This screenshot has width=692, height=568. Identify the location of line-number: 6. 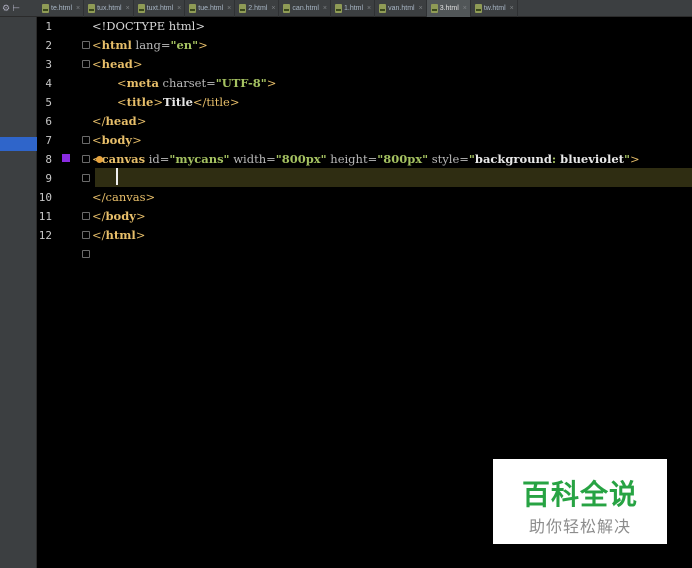
(48, 121).